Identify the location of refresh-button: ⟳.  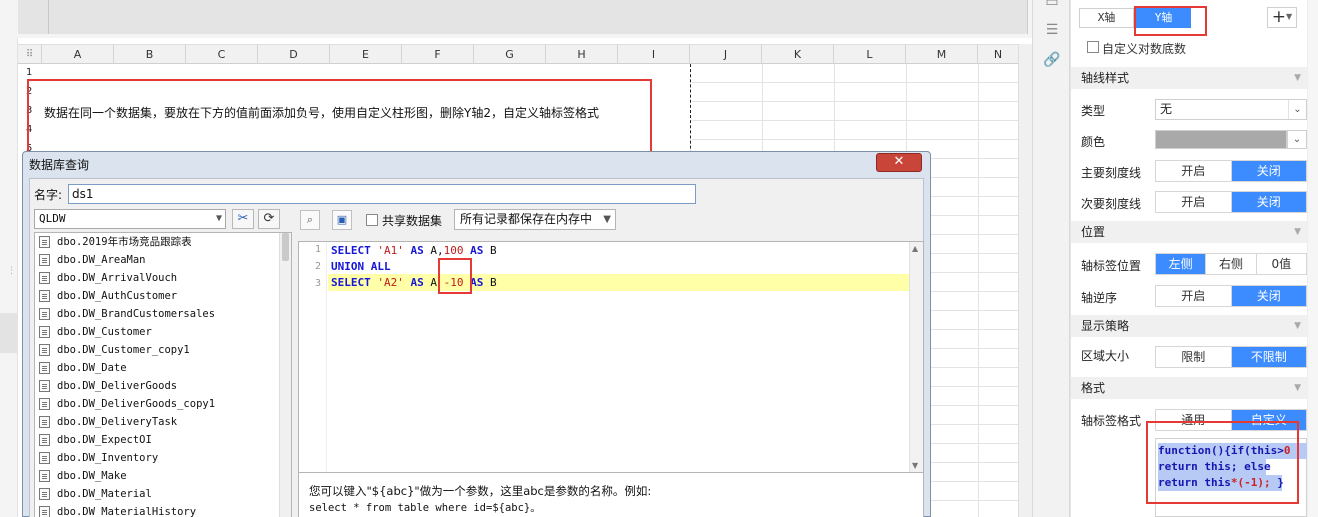
(269, 219).